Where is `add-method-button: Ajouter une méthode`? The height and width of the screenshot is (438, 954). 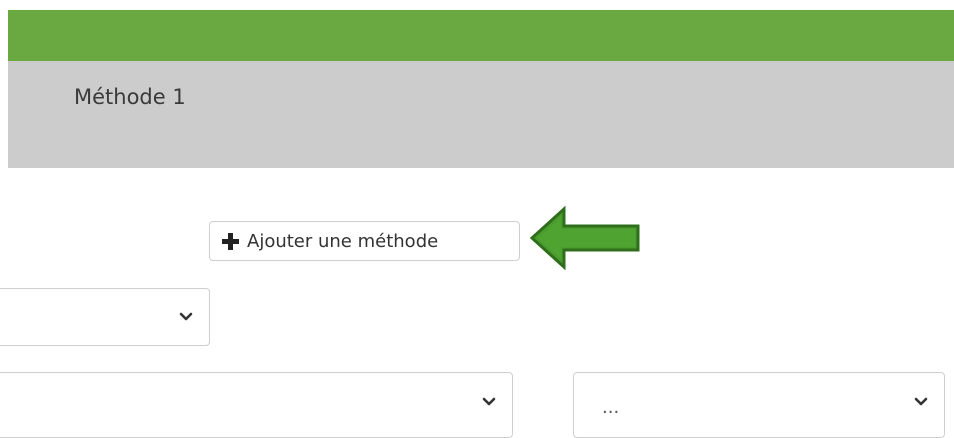 add-method-button: Ajouter une méthode is located at coordinates (364, 241).